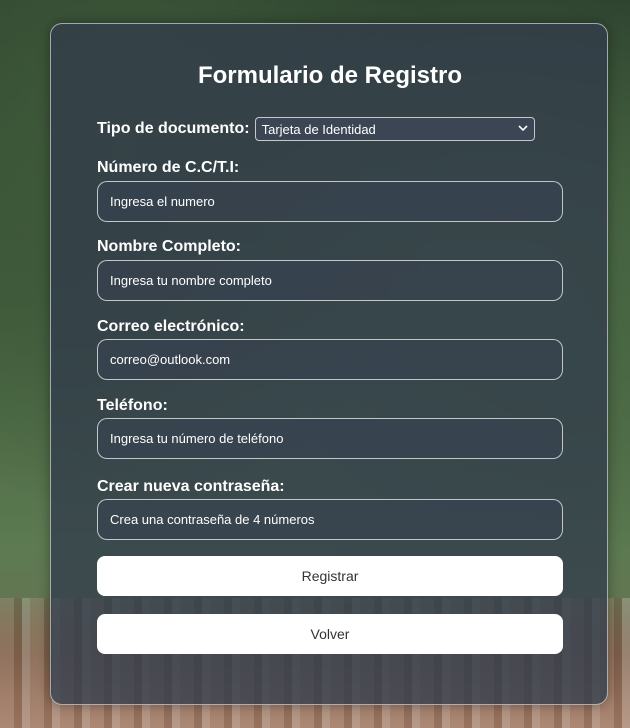  I want to click on password-input: Crea una contraseña de 4 números, so click(330, 519).